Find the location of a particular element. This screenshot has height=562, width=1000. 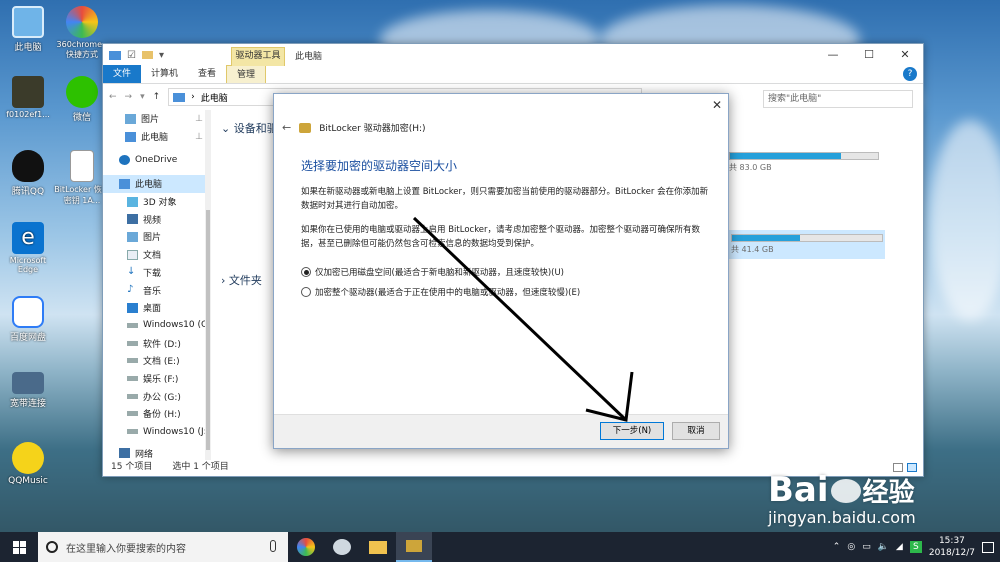

taskbar-app-360chrome is located at coordinates (306, 547).